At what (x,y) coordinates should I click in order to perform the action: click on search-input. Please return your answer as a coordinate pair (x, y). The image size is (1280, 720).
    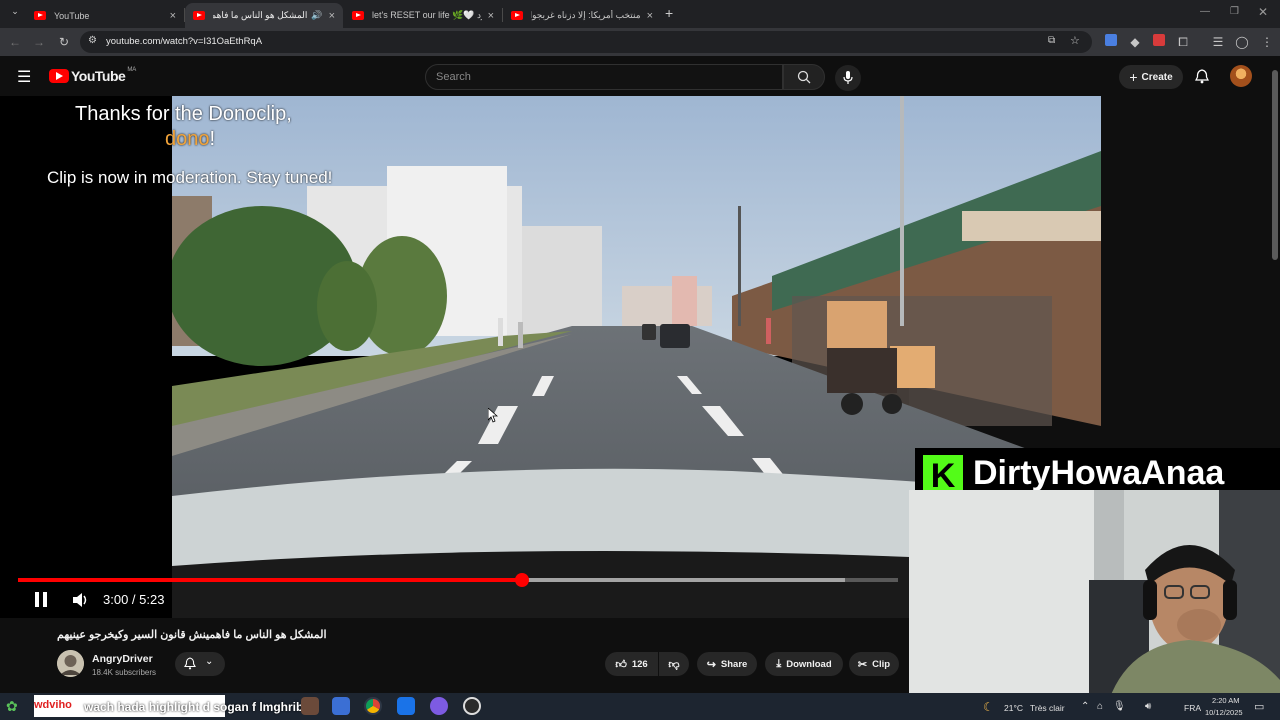
    Looking at the image, I should click on (601, 77).